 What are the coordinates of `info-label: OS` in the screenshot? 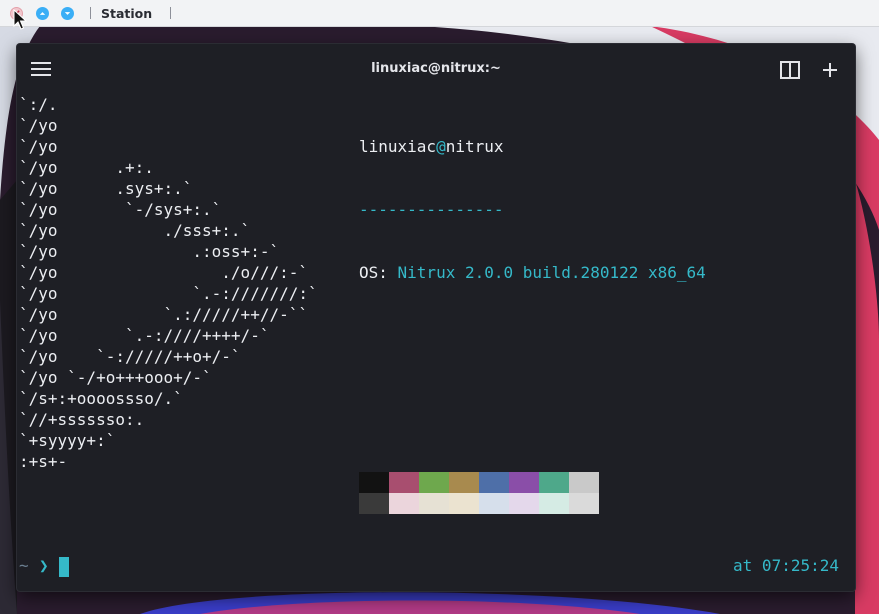 It's located at (369, 272).